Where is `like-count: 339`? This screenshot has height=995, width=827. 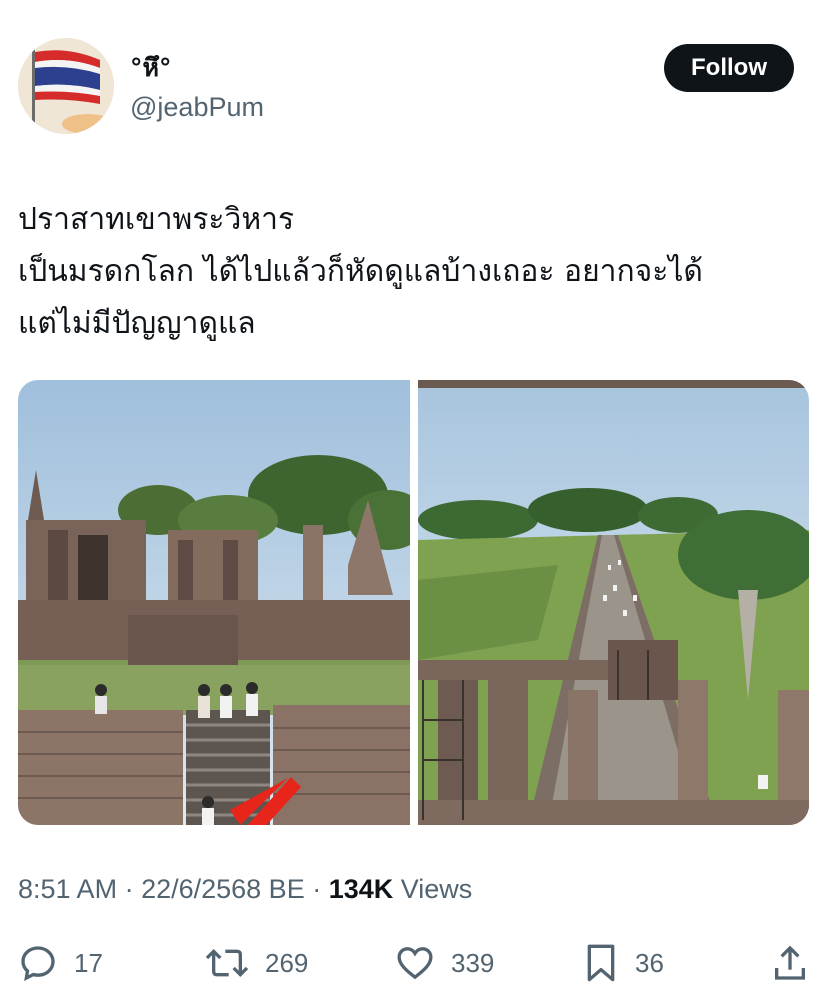
like-count: 339 is located at coordinates (473, 962).